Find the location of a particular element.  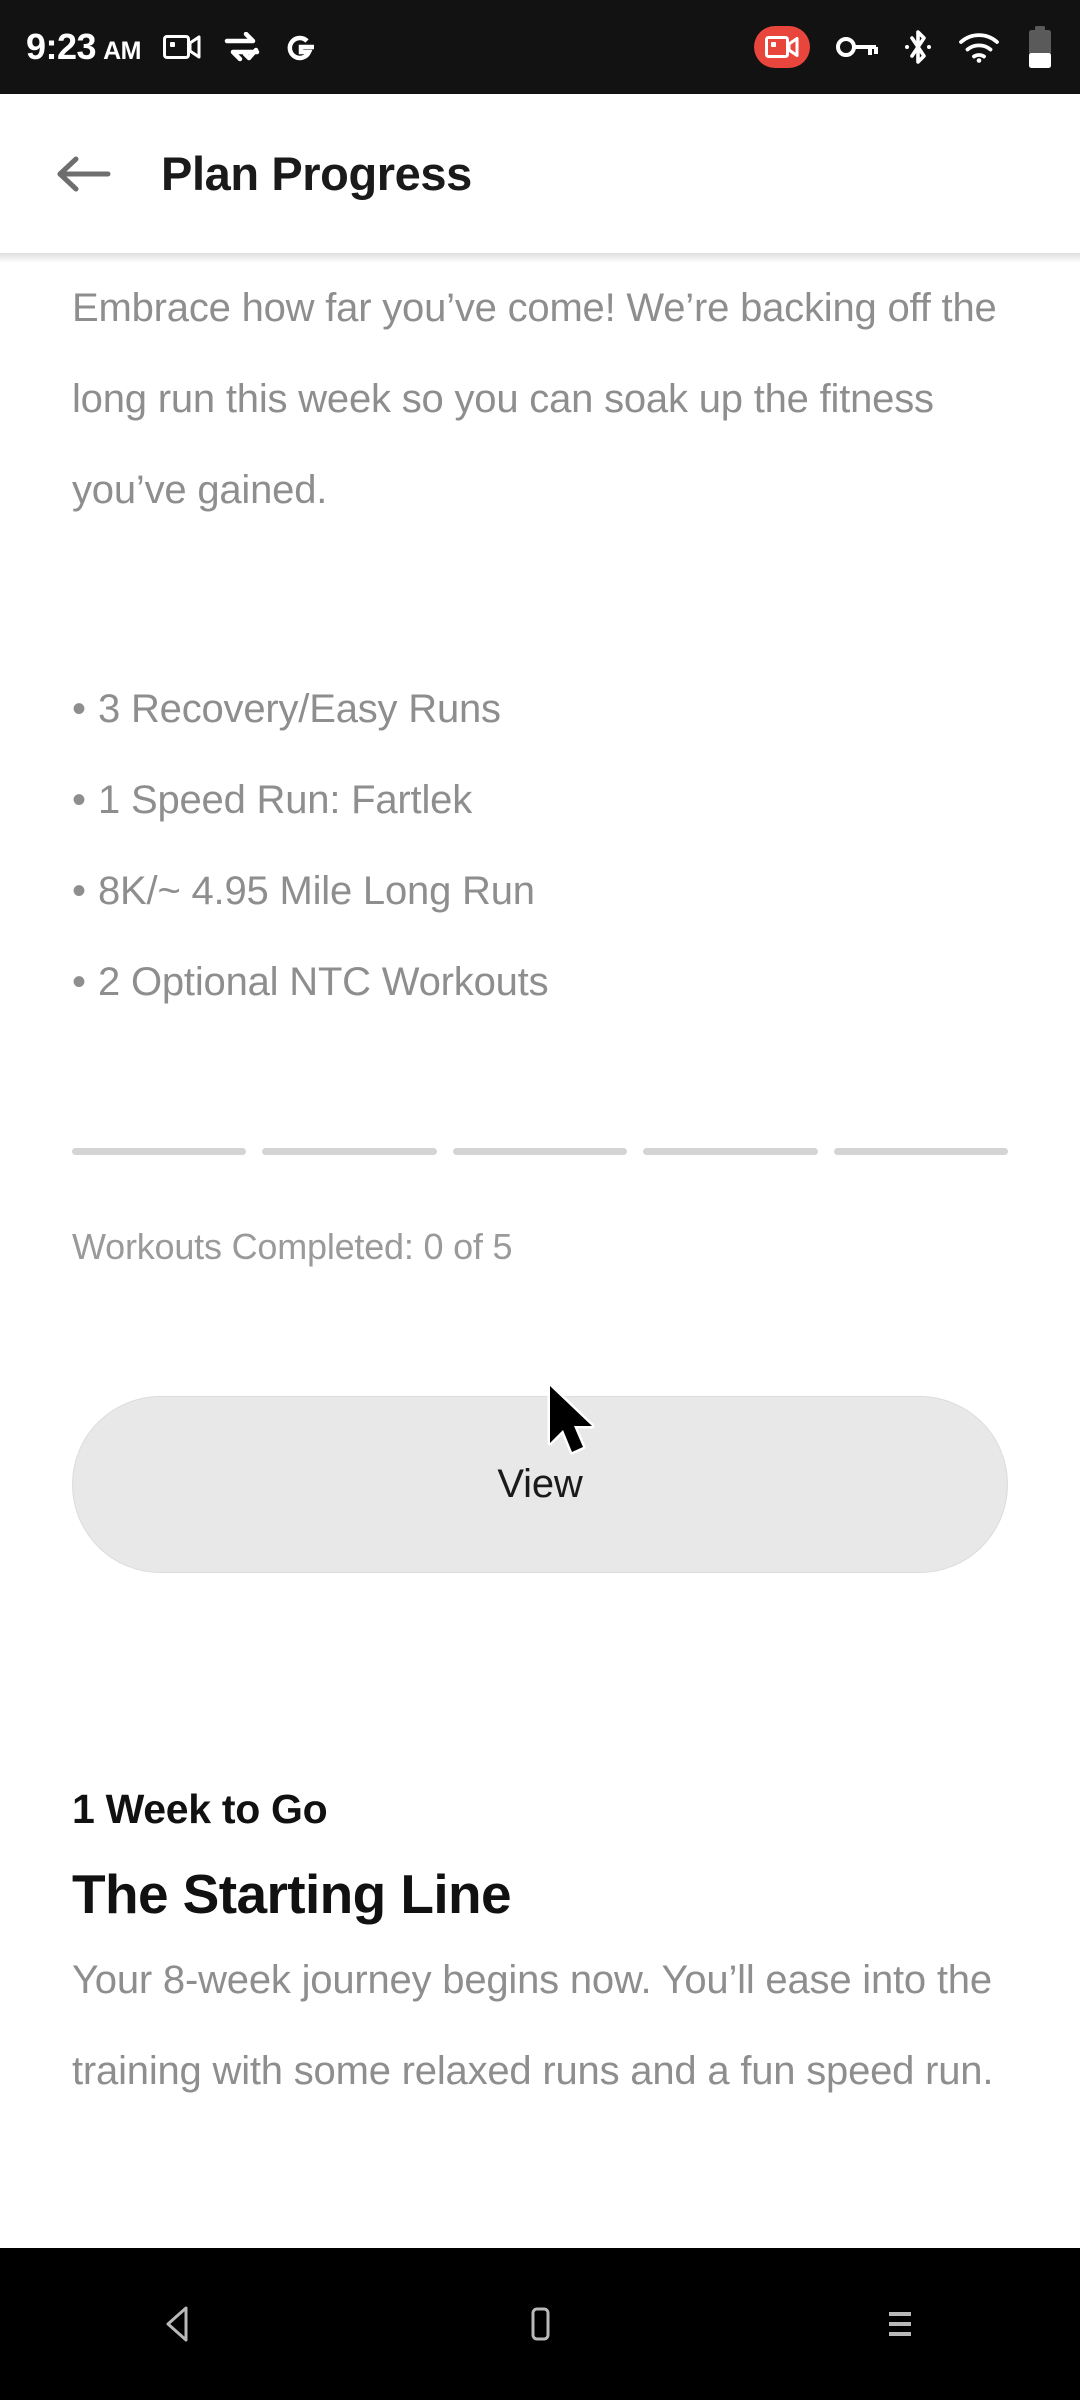

nav-back-icon is located at coordinates (177, 2324).